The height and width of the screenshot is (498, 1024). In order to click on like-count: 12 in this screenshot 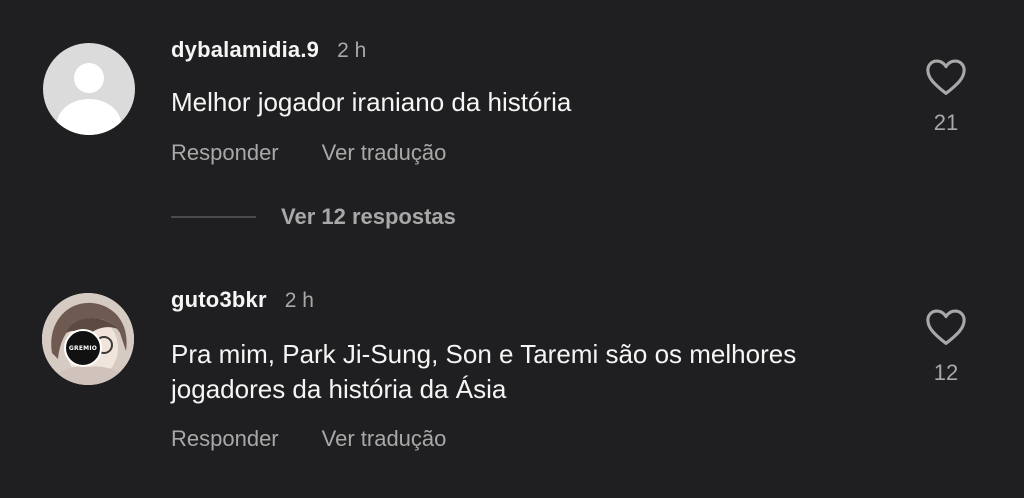, I will do `click(946, 372)`.